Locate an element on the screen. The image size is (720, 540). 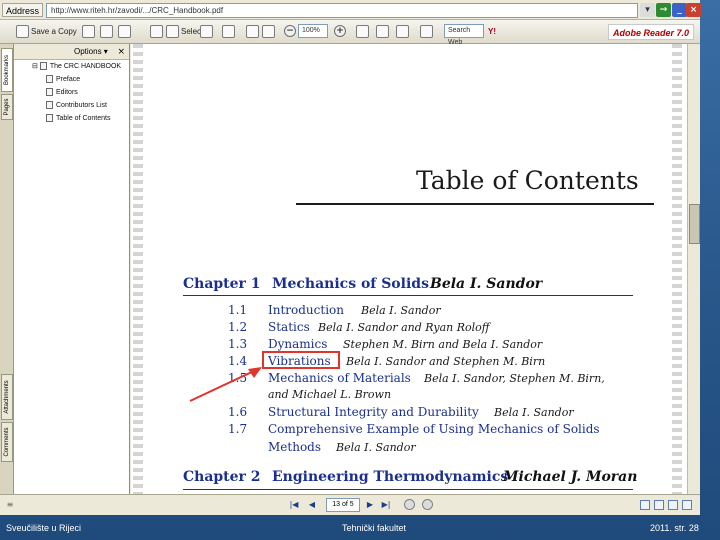
chapter-title: Engineering Thermodynamics is located at coordinates (390, 477).